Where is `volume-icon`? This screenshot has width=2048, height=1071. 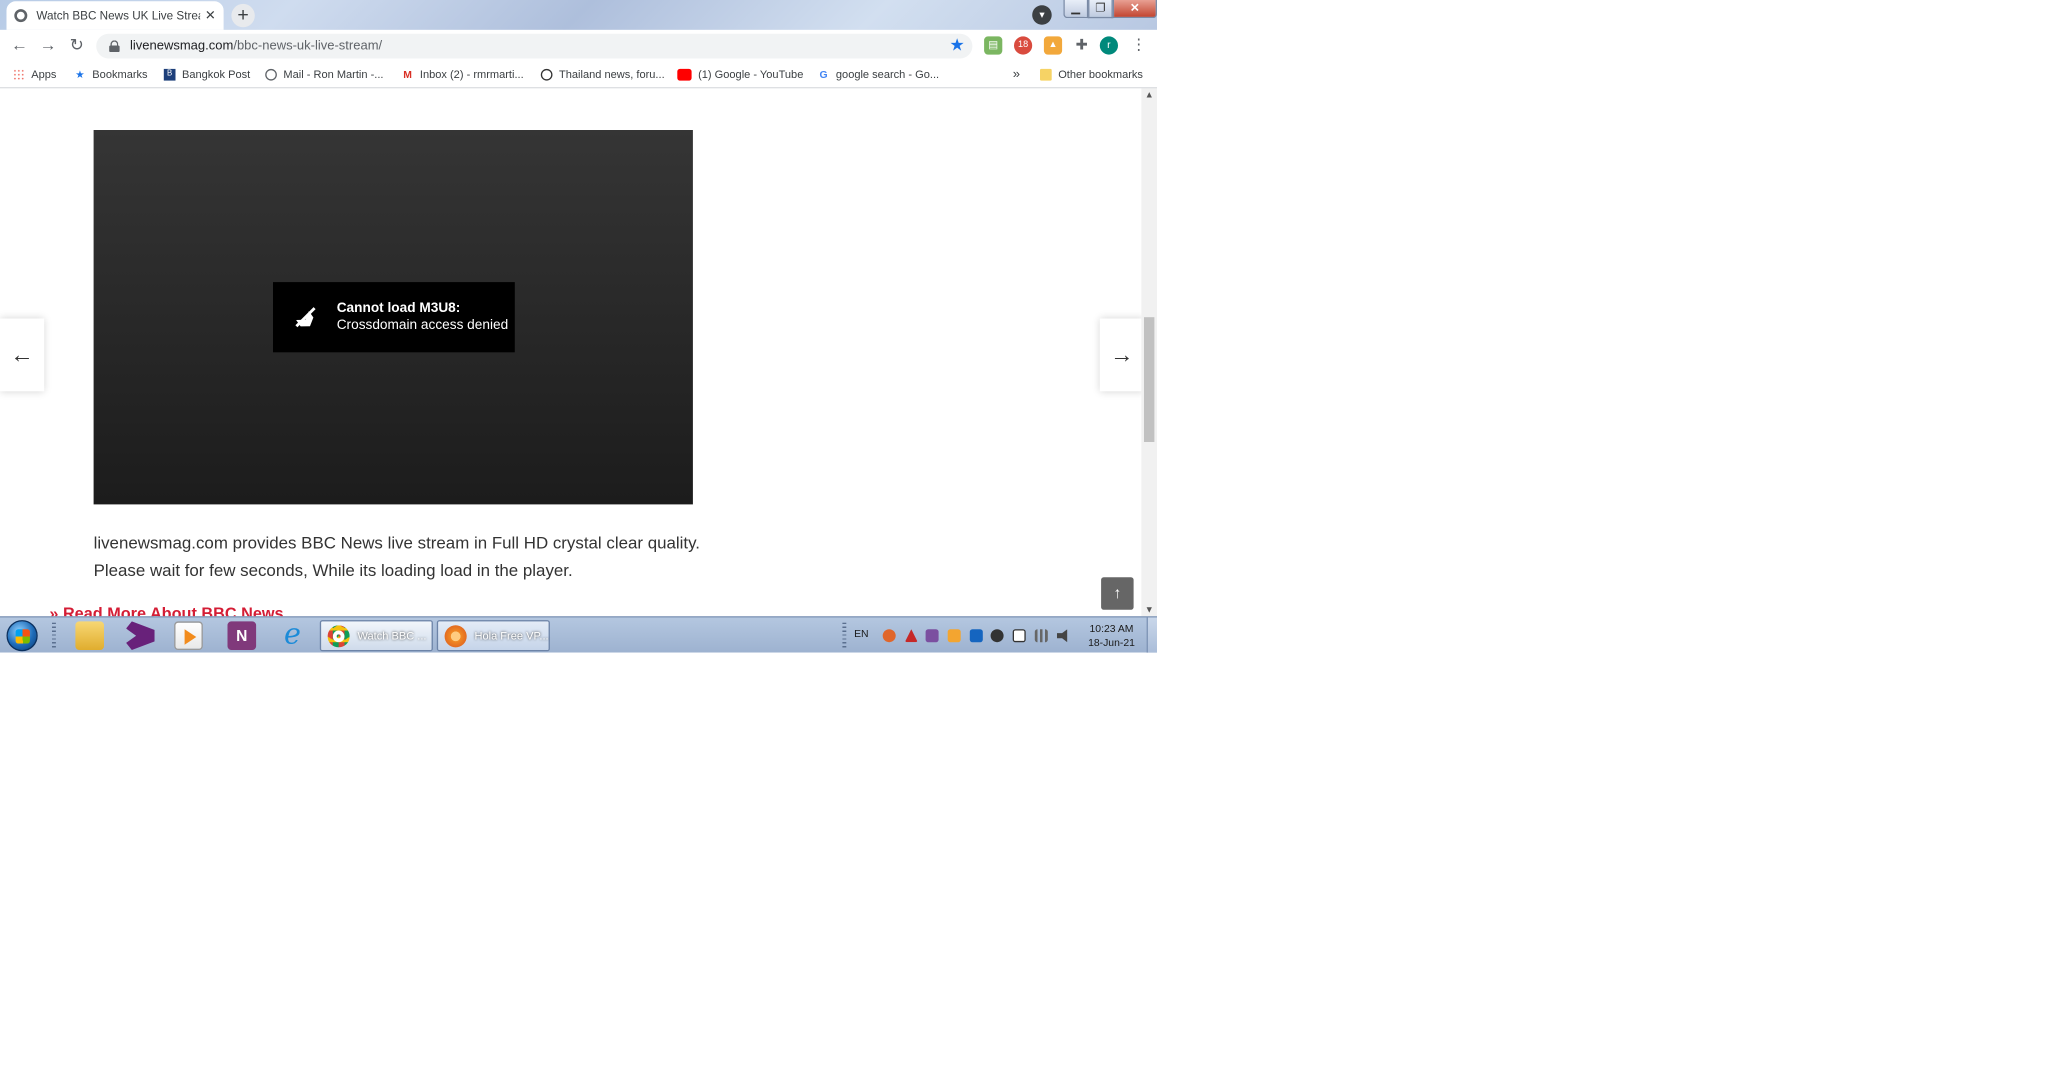 volume-icon is located at coordinates (1062, 636).